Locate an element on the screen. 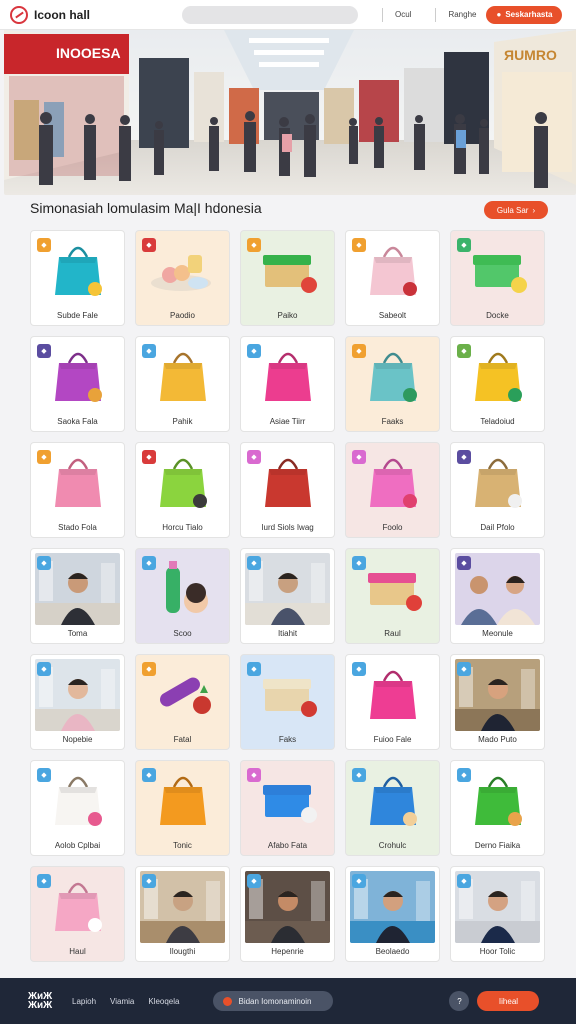  nav-link-1: Ocul is located at coordinates (403, 14).